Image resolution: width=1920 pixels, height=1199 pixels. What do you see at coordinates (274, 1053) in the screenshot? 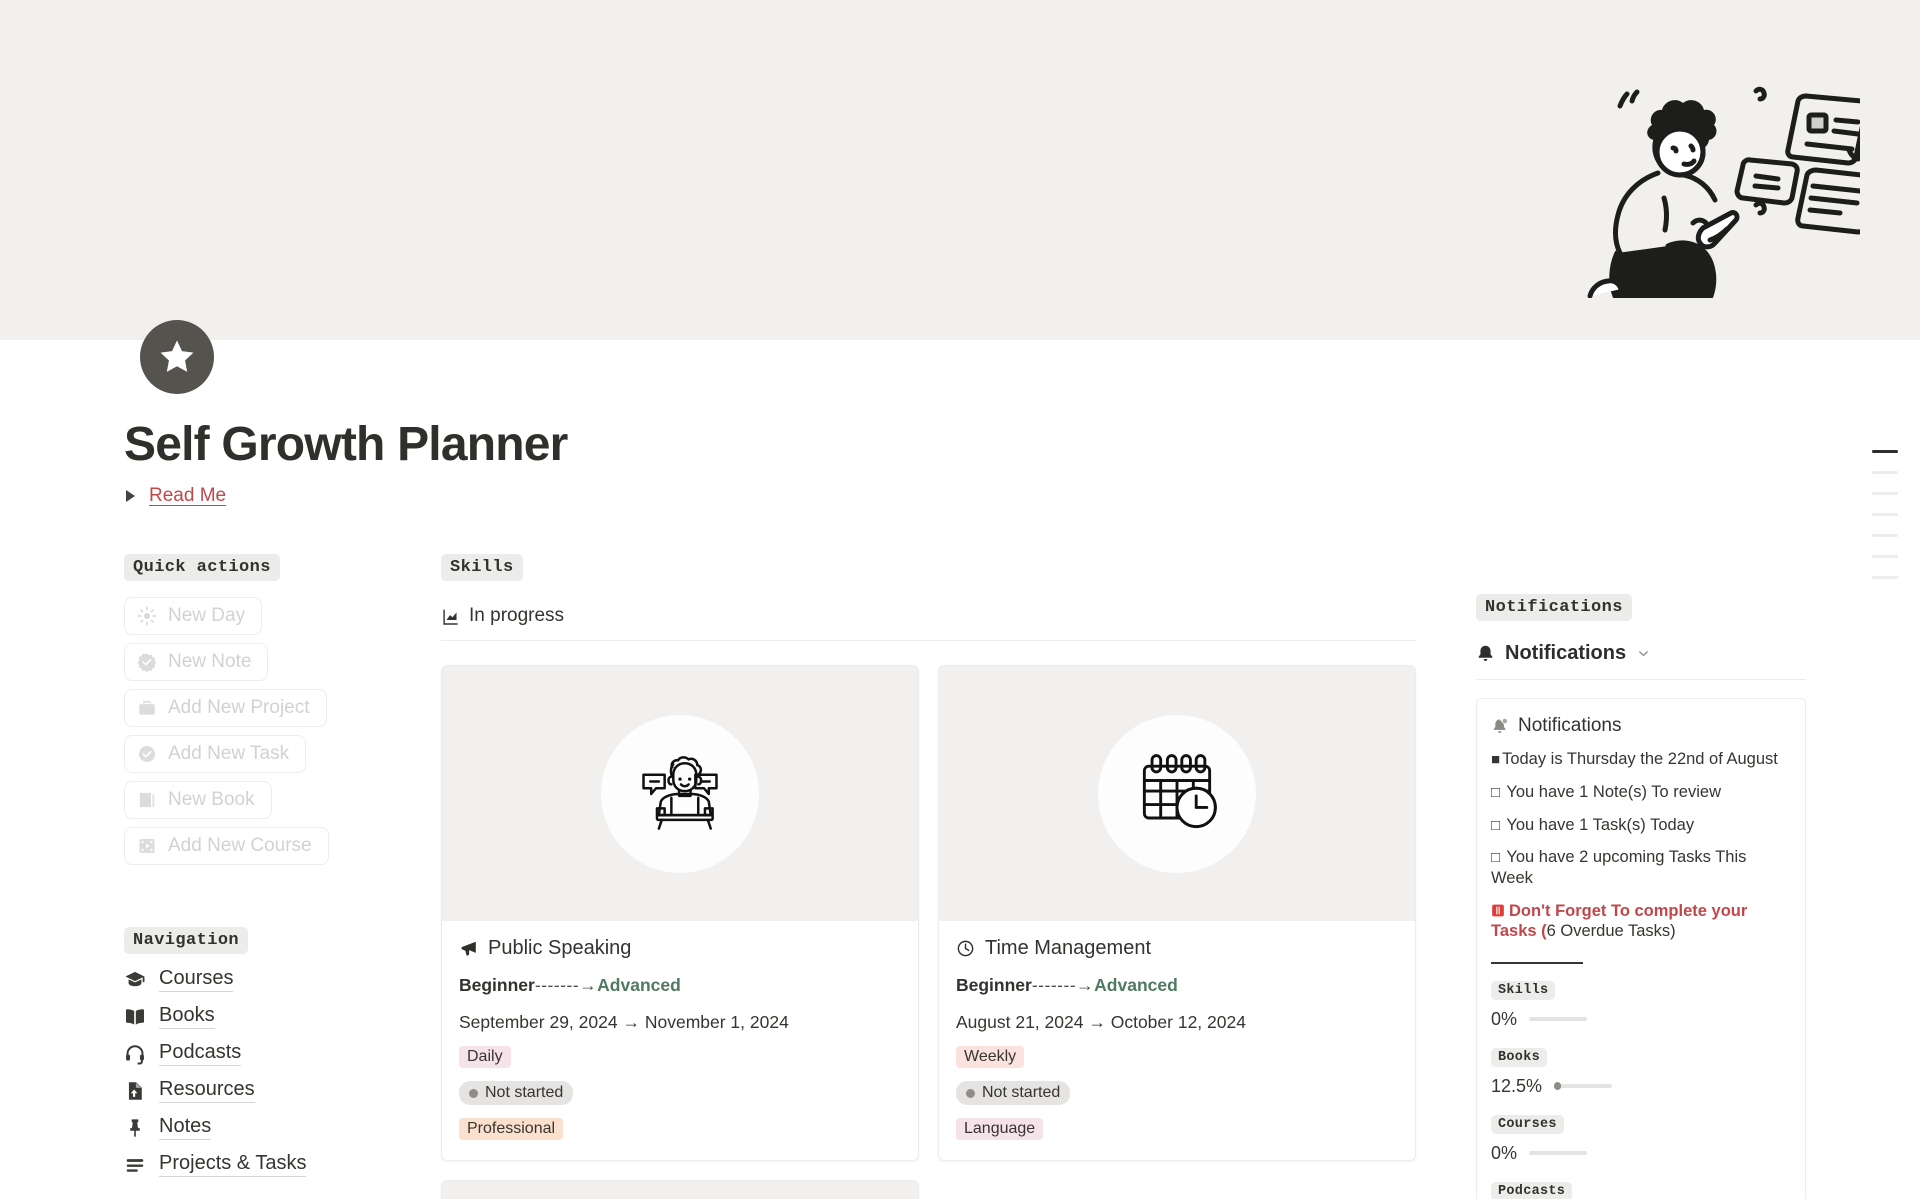
I see `nav-item-podcasts: Podcasts` at bounding box center [274, 1053].